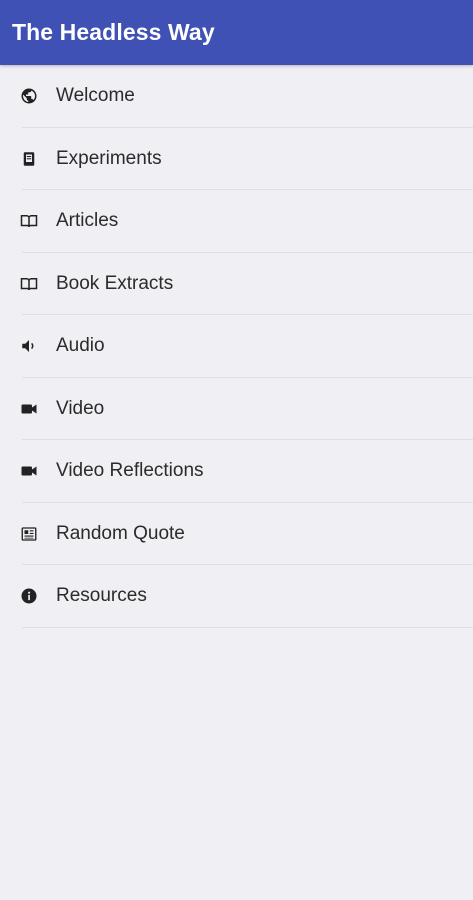 The width and height of the screenshot is (473, 900). I want to click on menu-item-label: Random Quote, so click(120, 533).